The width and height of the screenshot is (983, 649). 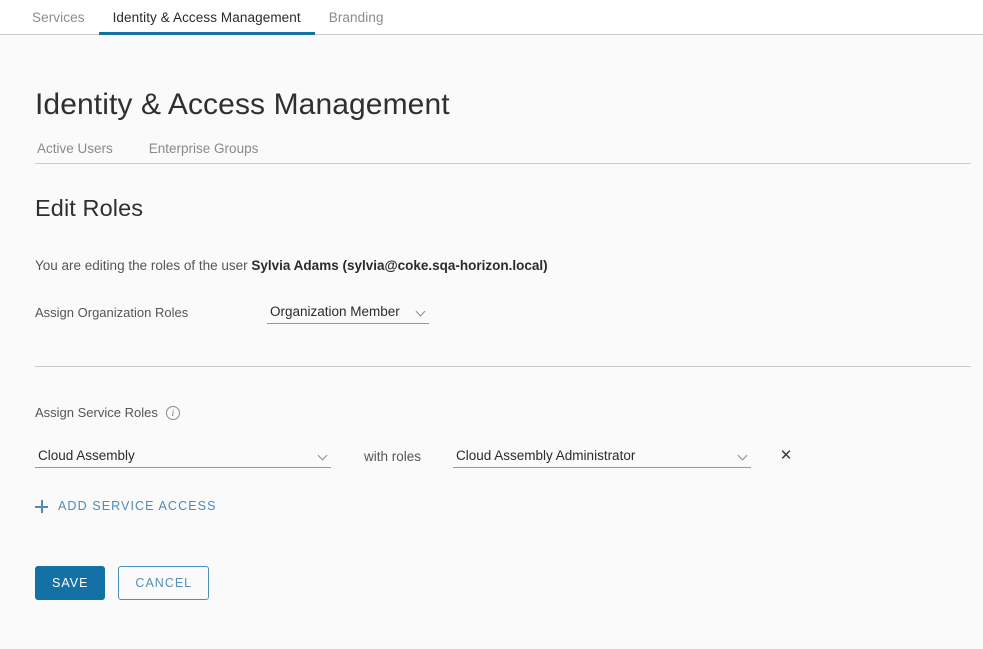 What do you see at coordinates (112, 312) in the screenshot?
I see `assign-organization-roles-label: Assign Organization Roles` at bounding box center [112, 312].